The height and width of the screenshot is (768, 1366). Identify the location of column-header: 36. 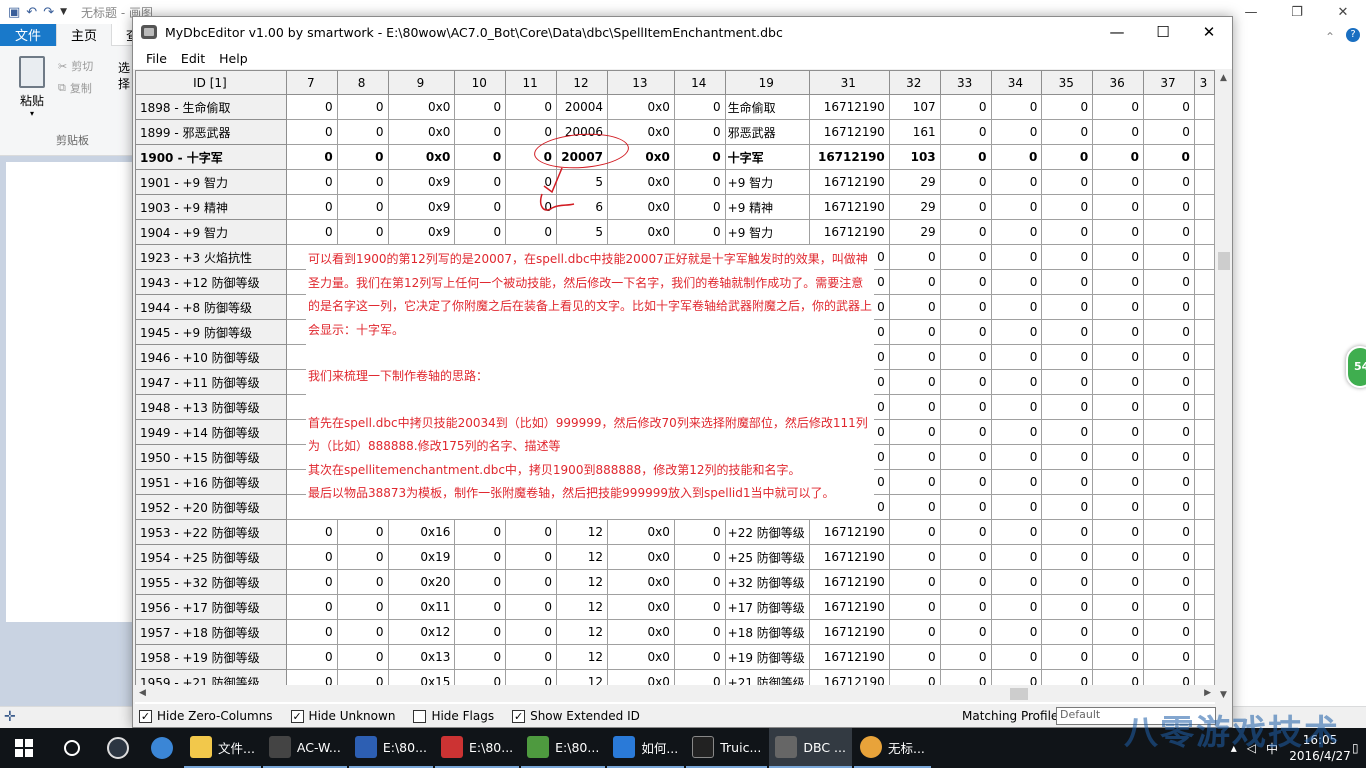
(1118, 82).